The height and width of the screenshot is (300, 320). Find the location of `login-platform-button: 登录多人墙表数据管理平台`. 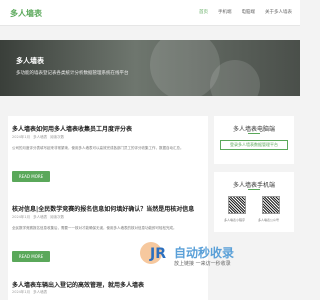

login-platform-button: 登录多人墙表数据管理平台 is located at coordinates (254, 145).